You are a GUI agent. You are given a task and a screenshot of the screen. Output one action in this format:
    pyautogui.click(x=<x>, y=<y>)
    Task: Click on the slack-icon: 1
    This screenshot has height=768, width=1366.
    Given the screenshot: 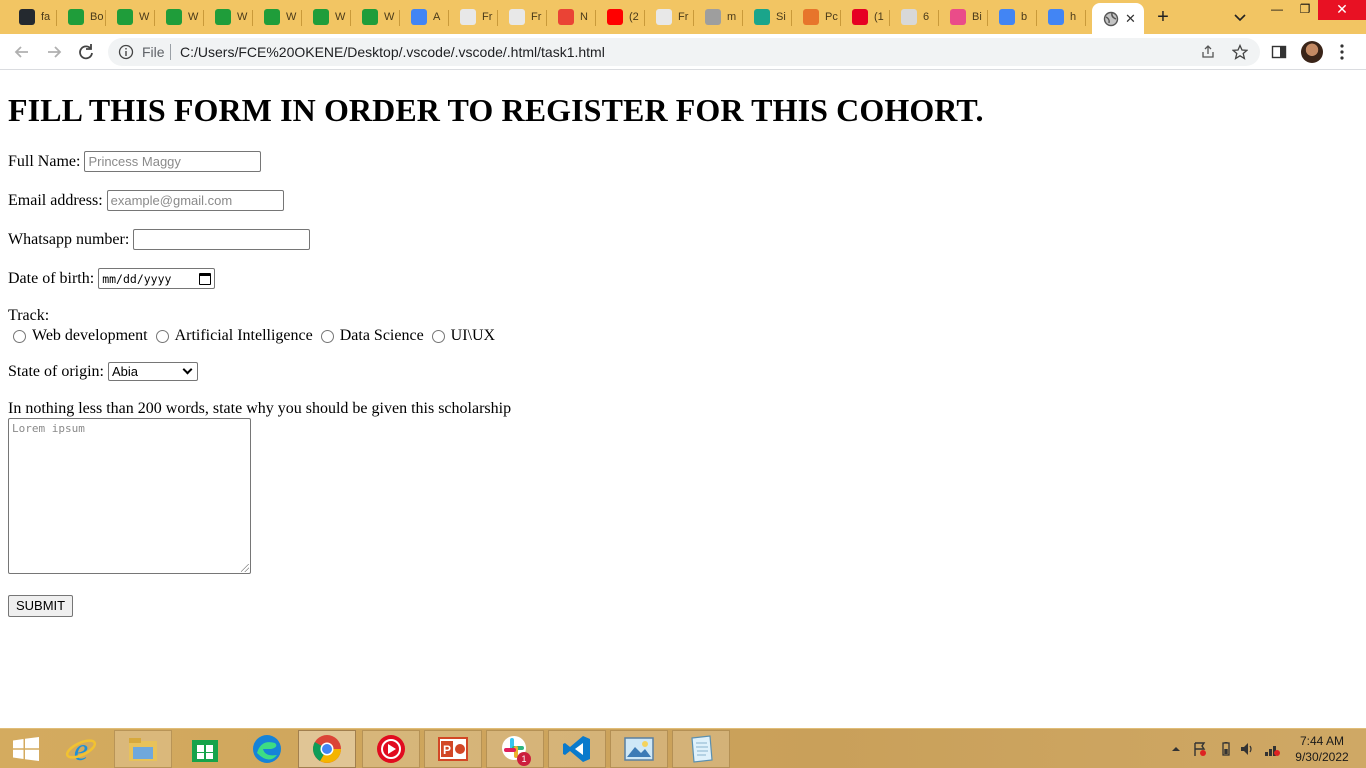 What is the action you would take?
    pyautogui.click(x=515, y=749)
    